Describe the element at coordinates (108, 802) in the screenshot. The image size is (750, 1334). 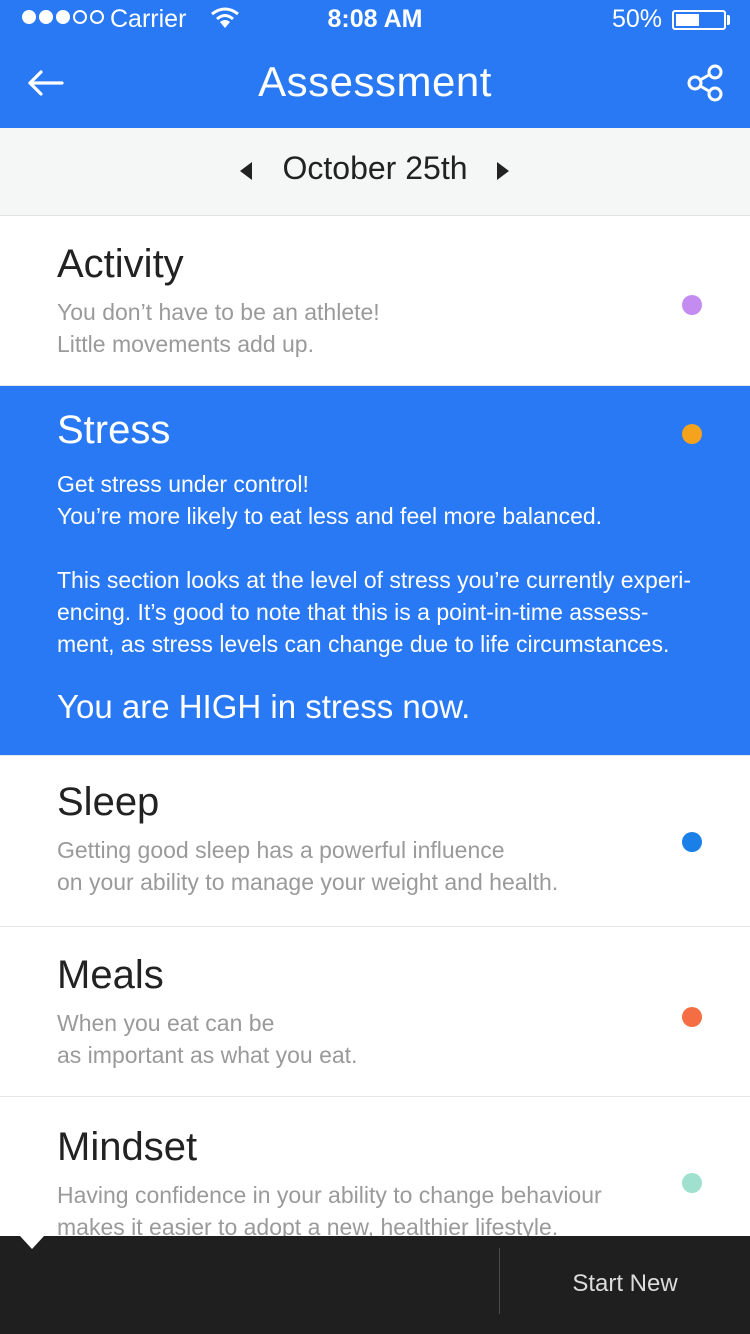
I see `section-title: Sleep` at that location.